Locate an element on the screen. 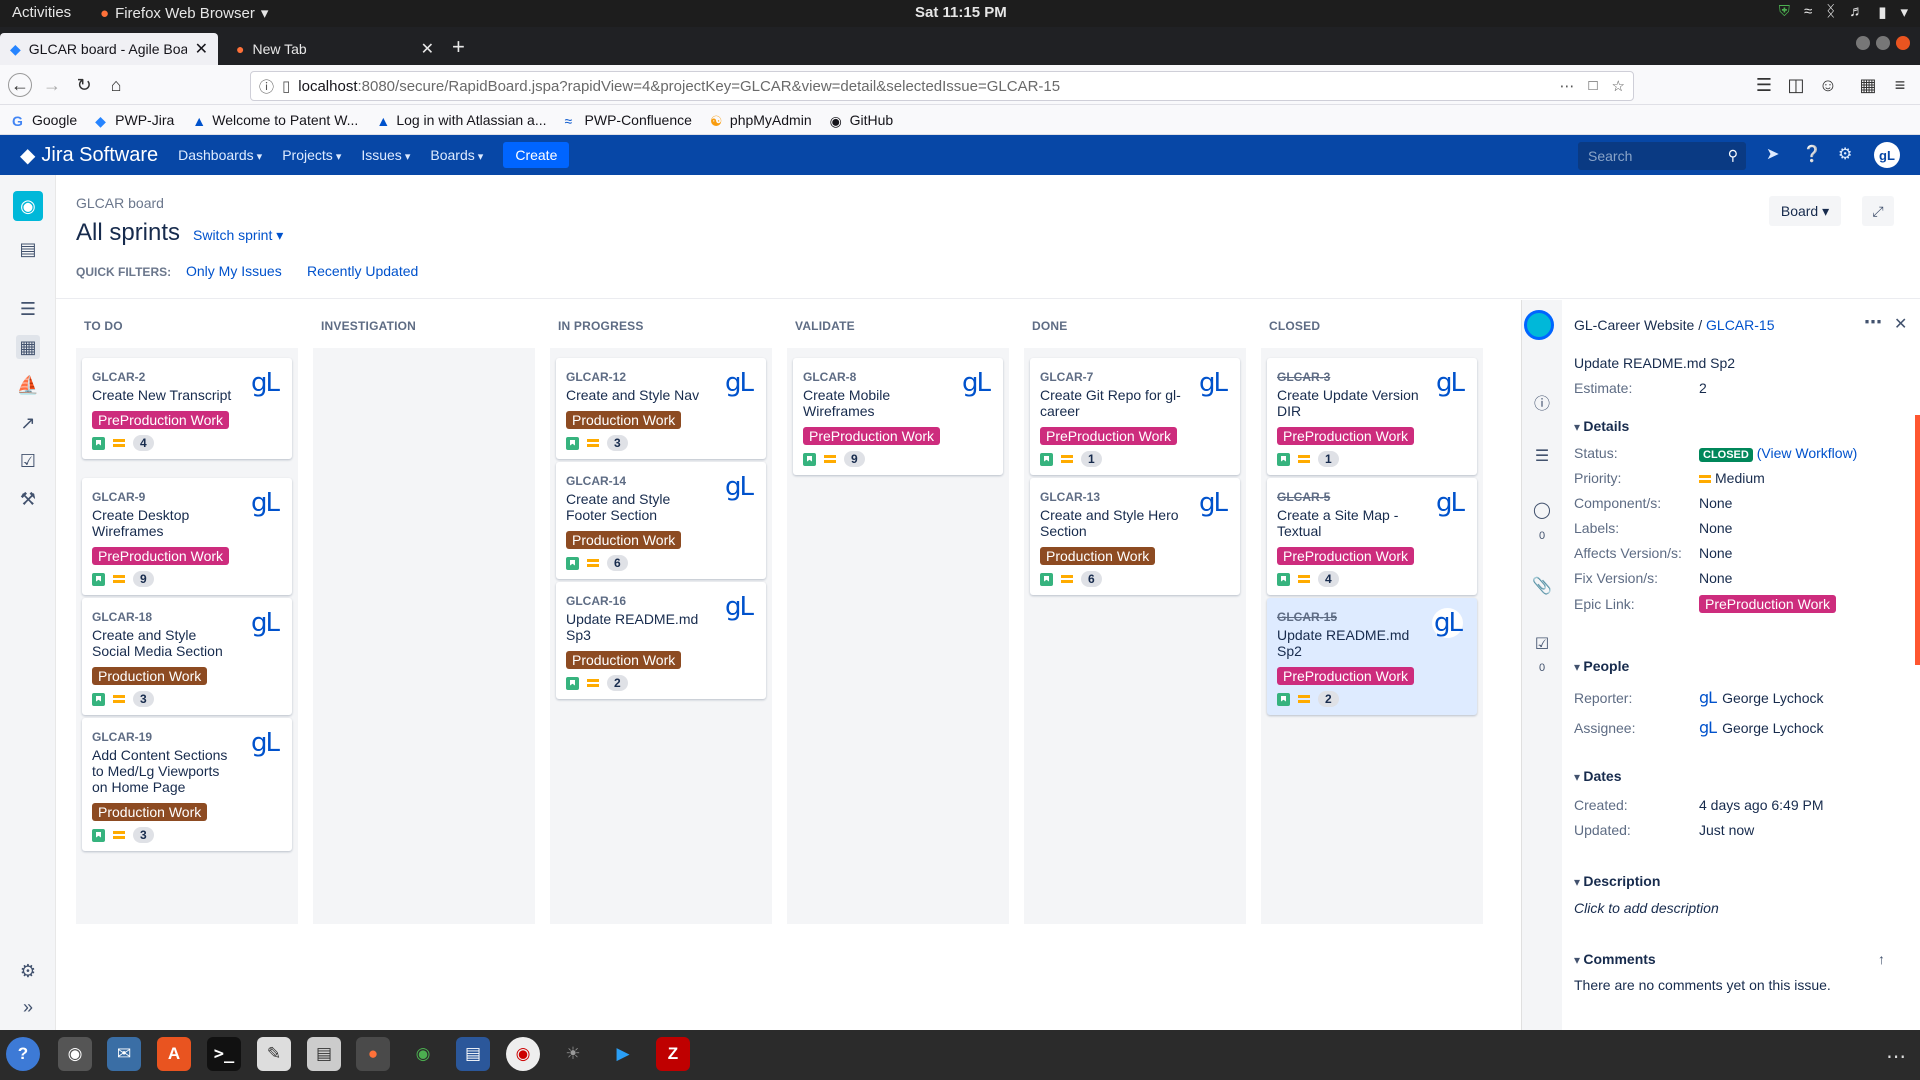 This screenshot has height=1080, width=1920. chrome-icon: ◉ is located at coordinates (423, 1054).